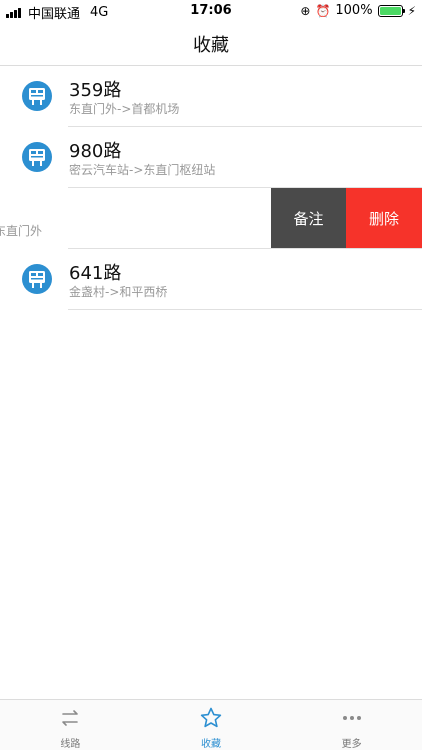 This screenshot has width=422, height=750. I want to click on navigation-bar: 收藏, so click(211, 44).